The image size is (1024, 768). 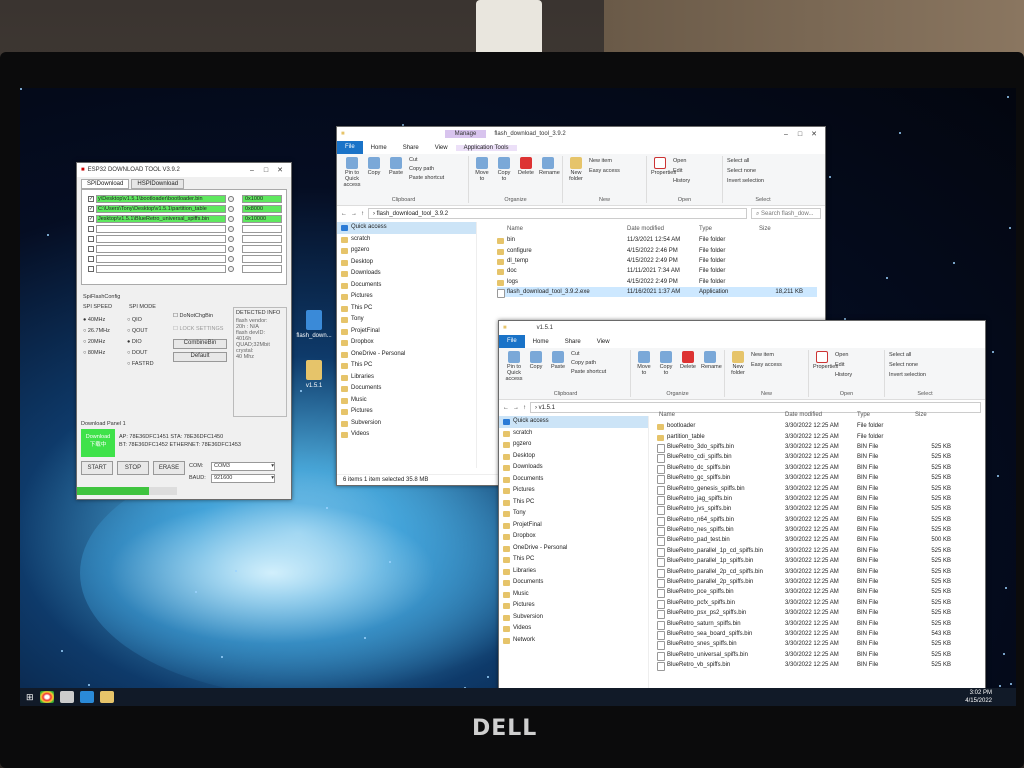 What do you see at coordinates (657, 271) in the screenshot?
I see `table-row: doc 11/11/2021 7:34 AM File folder` at bounding box center [657, 271].